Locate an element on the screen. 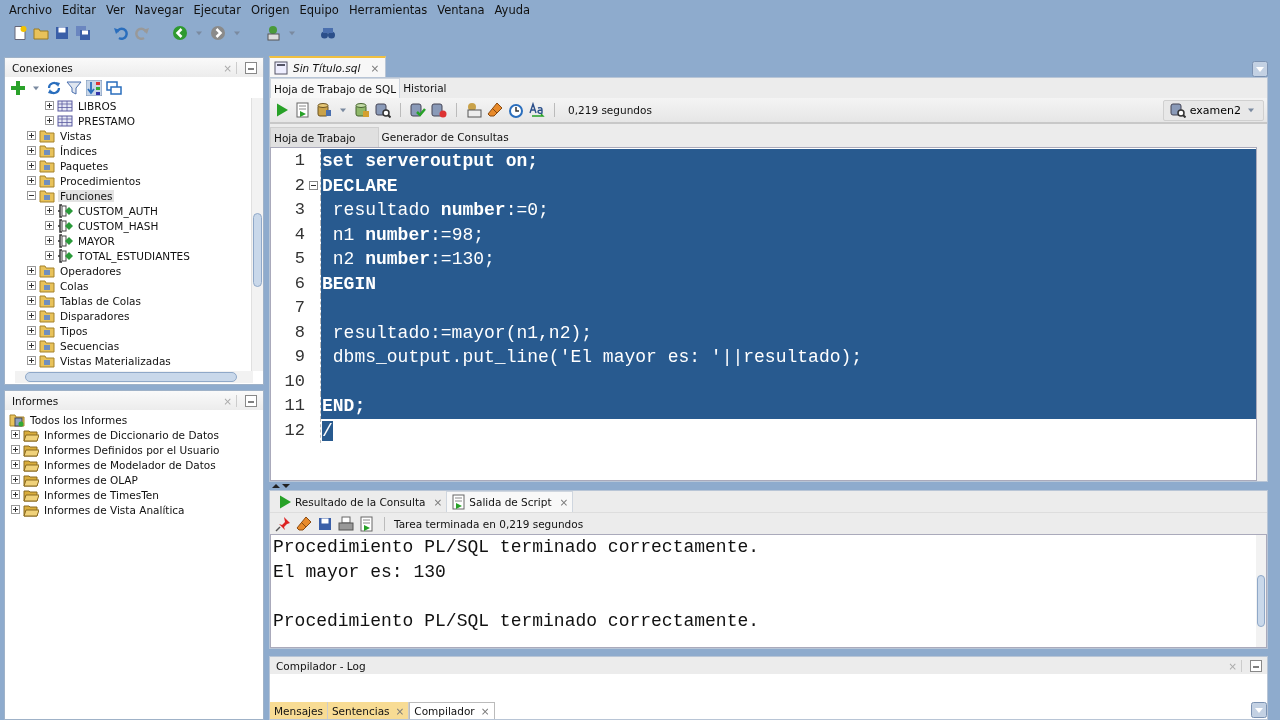 This screenshot has width=1280, height=720. tree-item: Informes Definidos por el Usuario is located at coordinates (132, 449).